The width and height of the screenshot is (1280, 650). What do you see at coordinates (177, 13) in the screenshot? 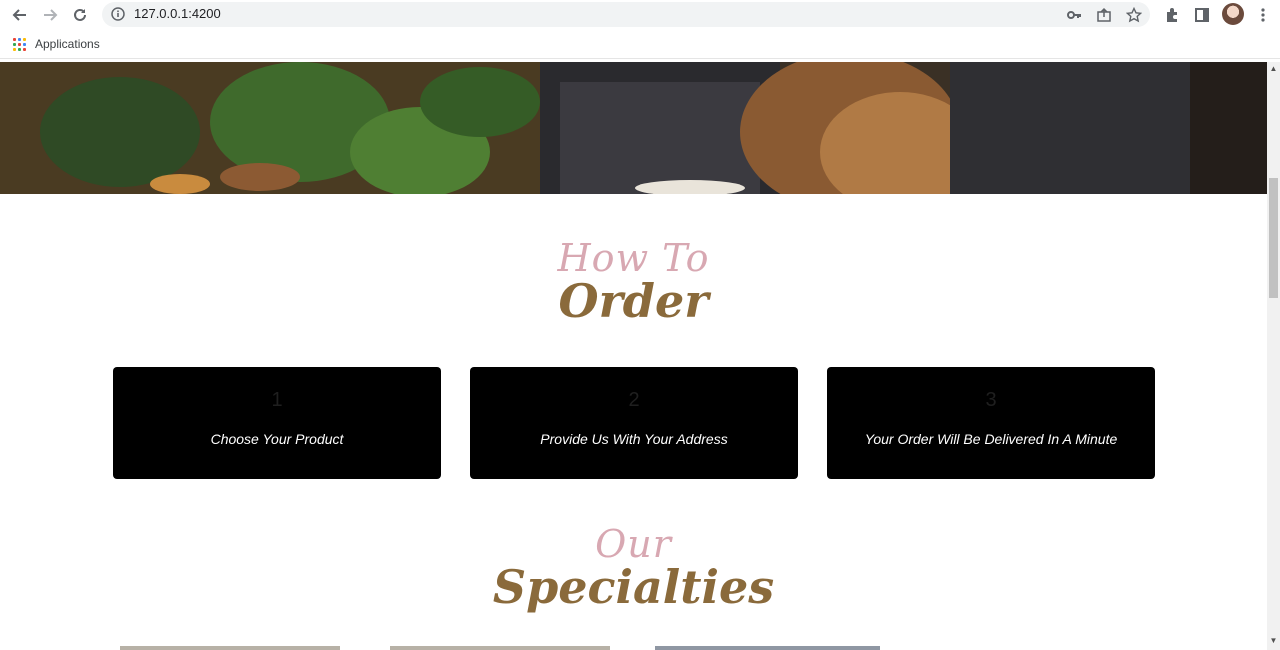
I see `url-text: 127.0.0.1:4200` at bounding box center [177, 13].